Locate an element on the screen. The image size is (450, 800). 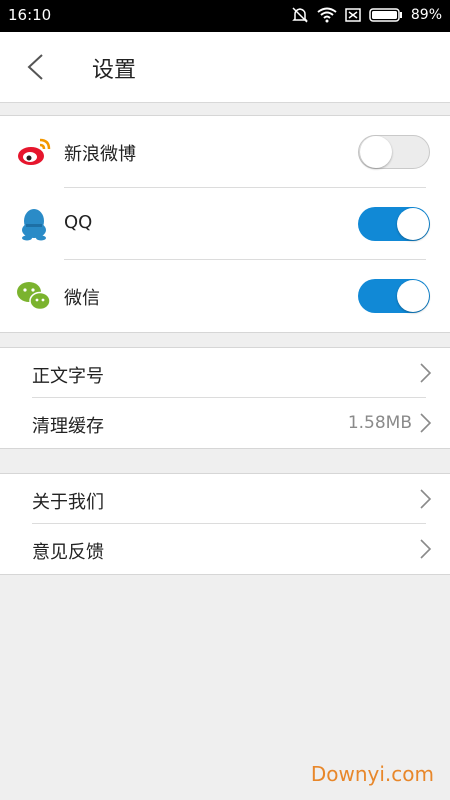
social-row-weibo: 新浪微博 is located at coordinates (225, 152).